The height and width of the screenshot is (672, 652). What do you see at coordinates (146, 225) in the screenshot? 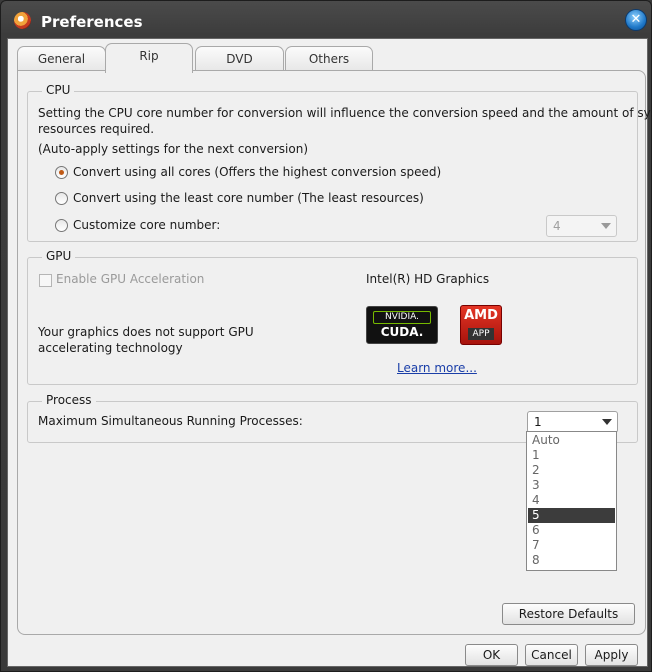
I see `radio-custom-cores-label: Customize core number:` at bounding box center [146, 225].